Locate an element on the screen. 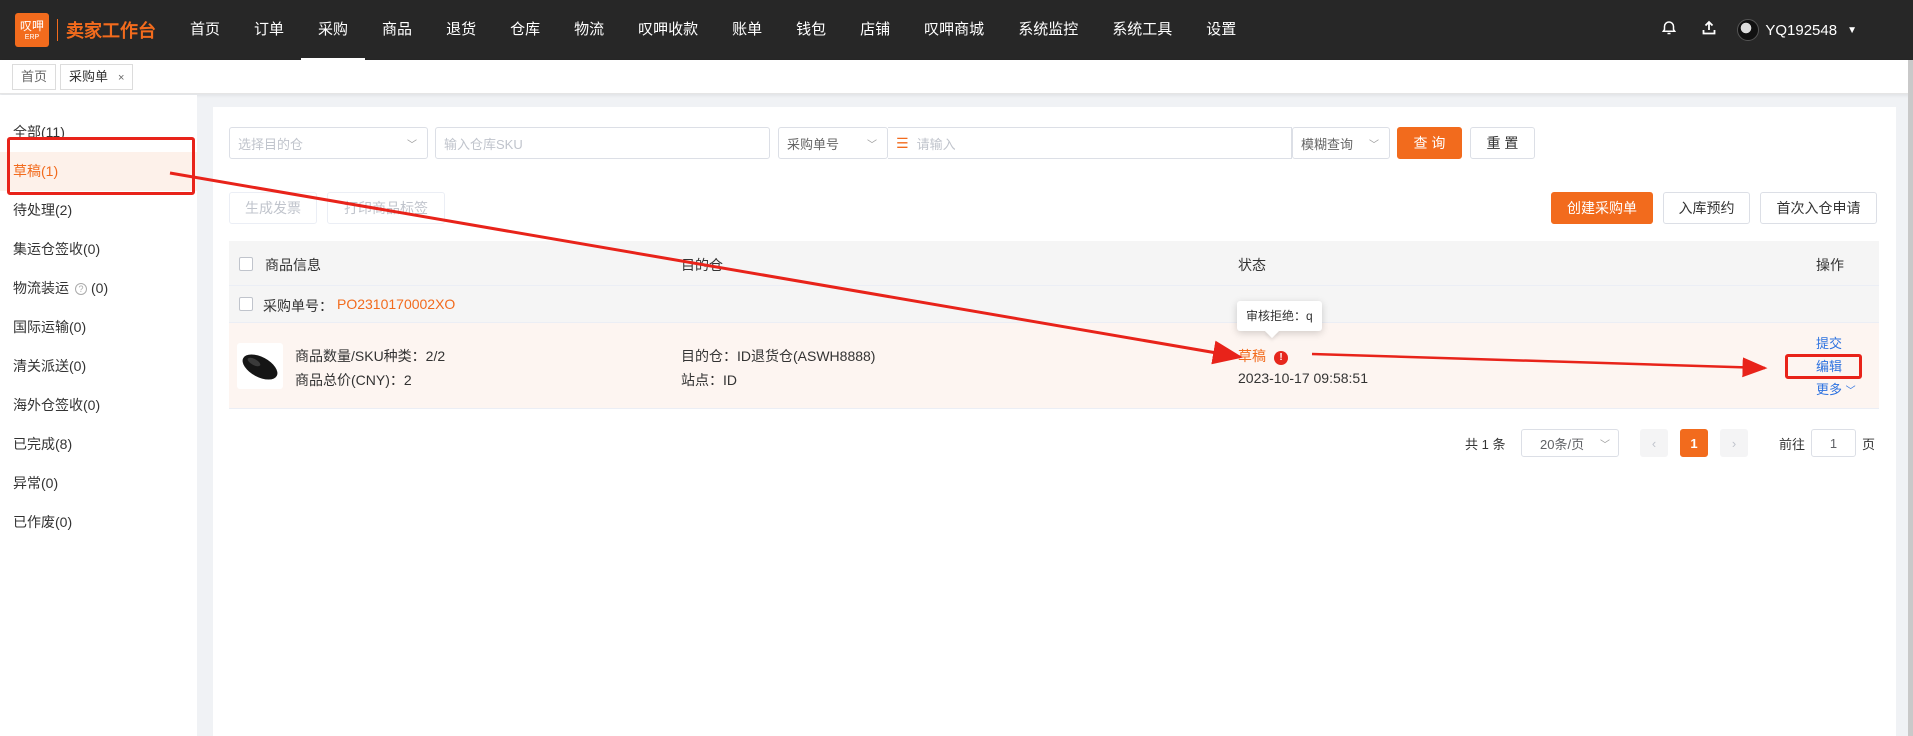 This screenshot has height=736, width=1913. tab-label: 采购单 is located at coordinates (89, 76).